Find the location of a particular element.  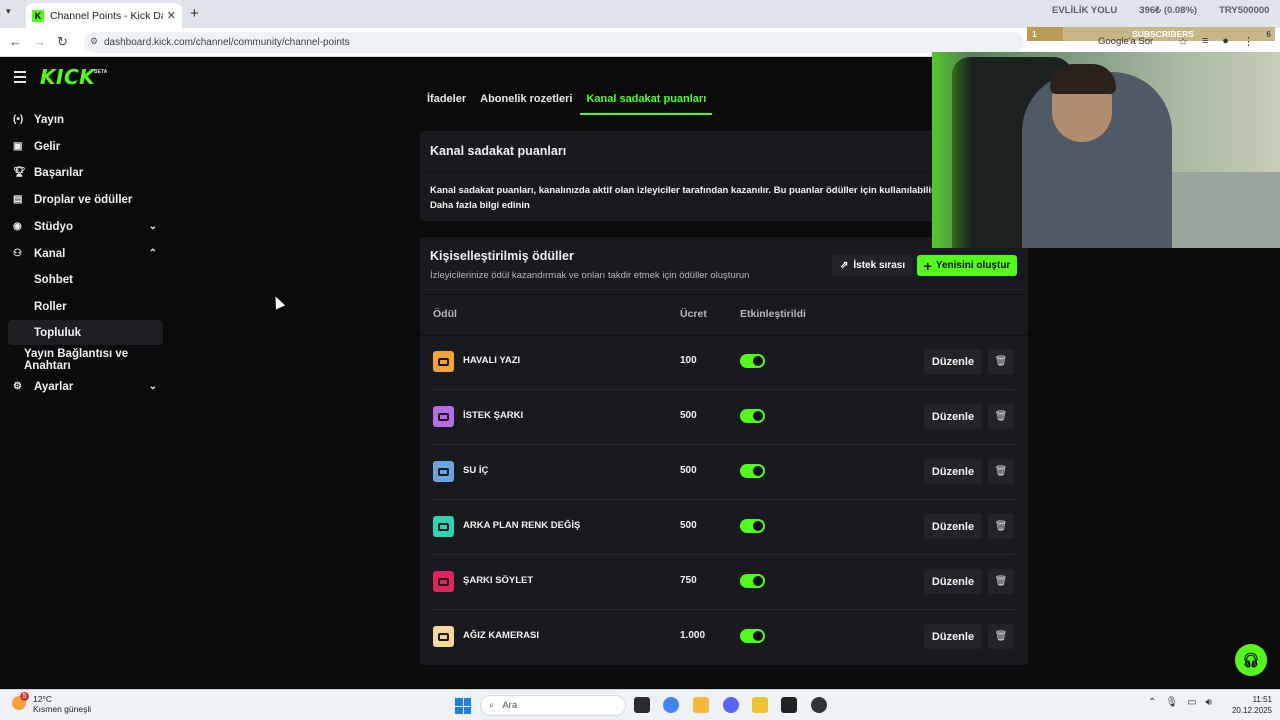

sidebar-item-studyo: ◉ Stüdyo ⌄ is located at coordinates (85, 226).